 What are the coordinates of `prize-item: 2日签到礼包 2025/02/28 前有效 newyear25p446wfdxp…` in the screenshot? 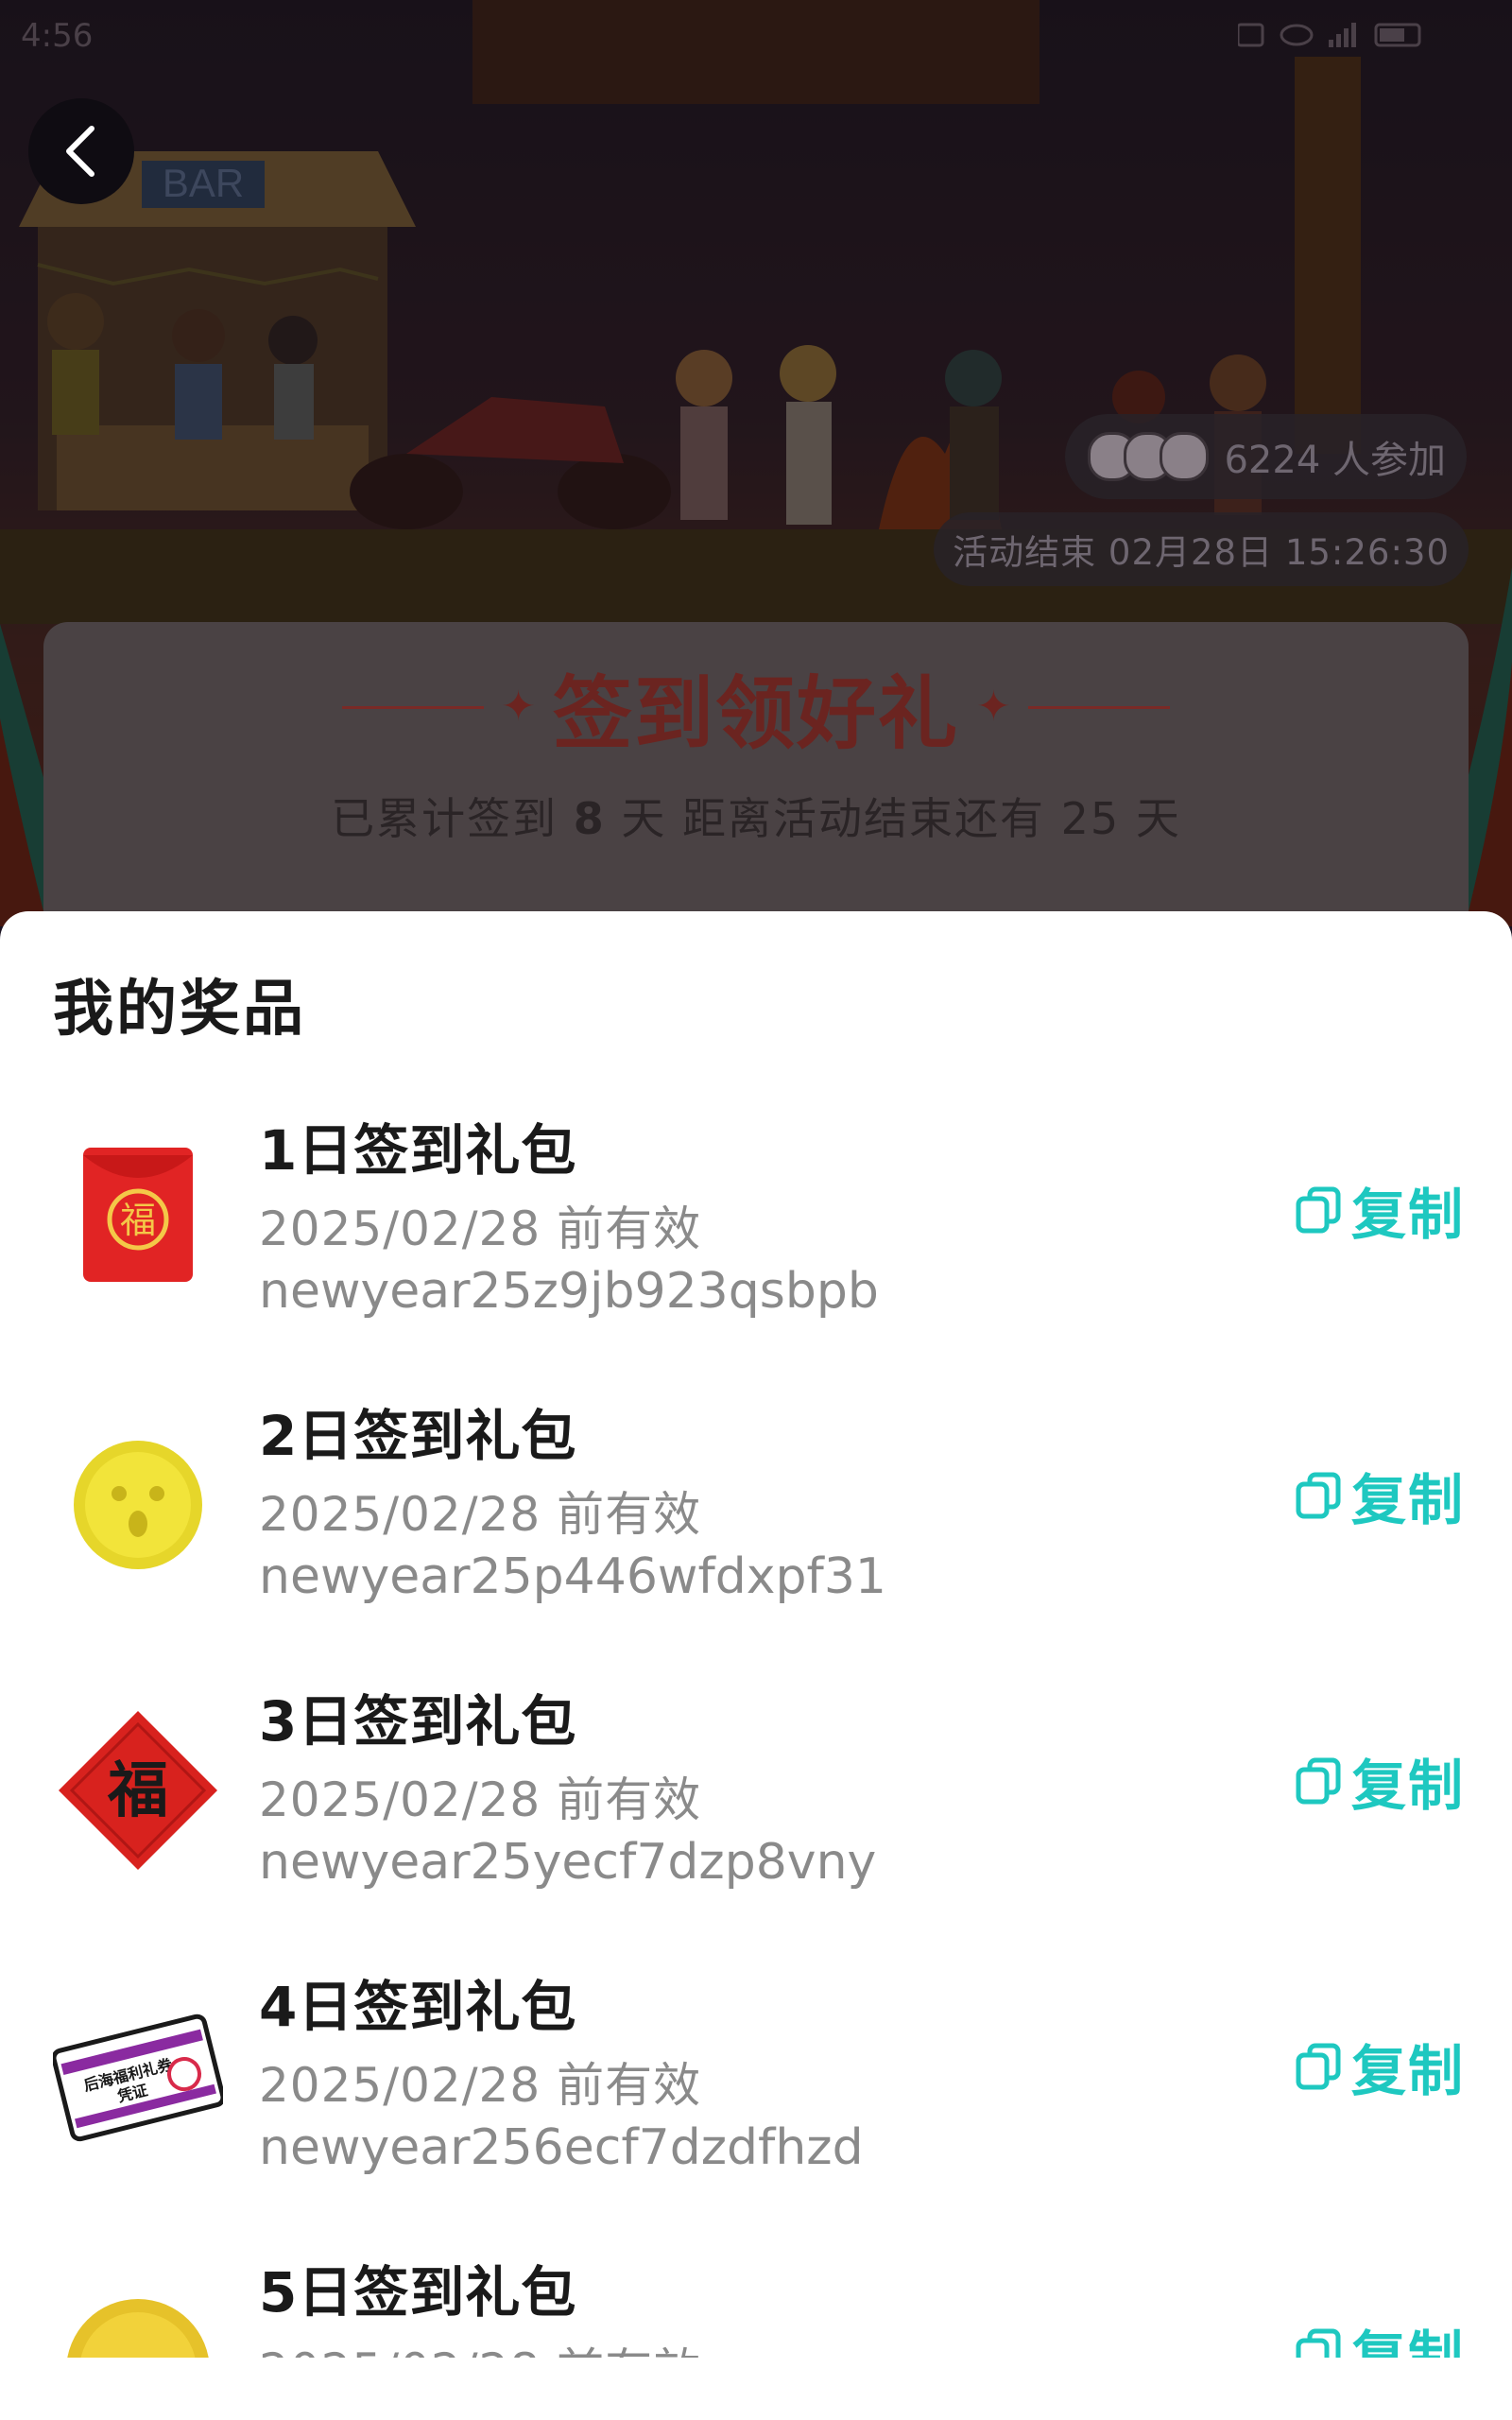 It's located at (756, 1524).